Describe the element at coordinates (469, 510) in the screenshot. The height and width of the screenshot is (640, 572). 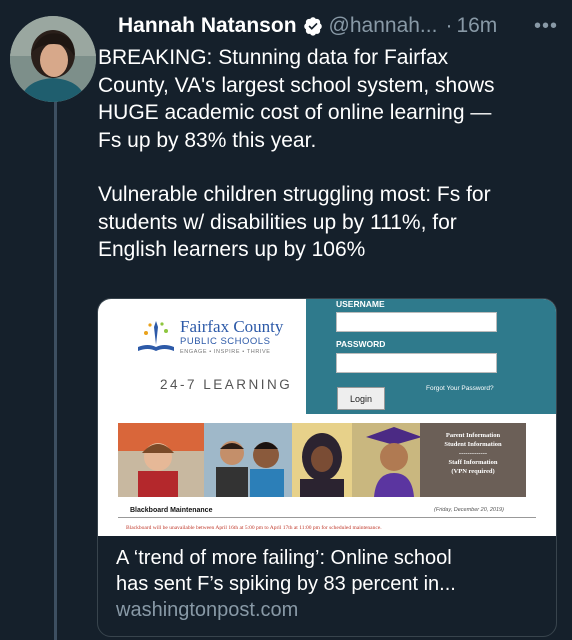
I see `maintenance-date: (Friday, December 20, 2019)` at that location.